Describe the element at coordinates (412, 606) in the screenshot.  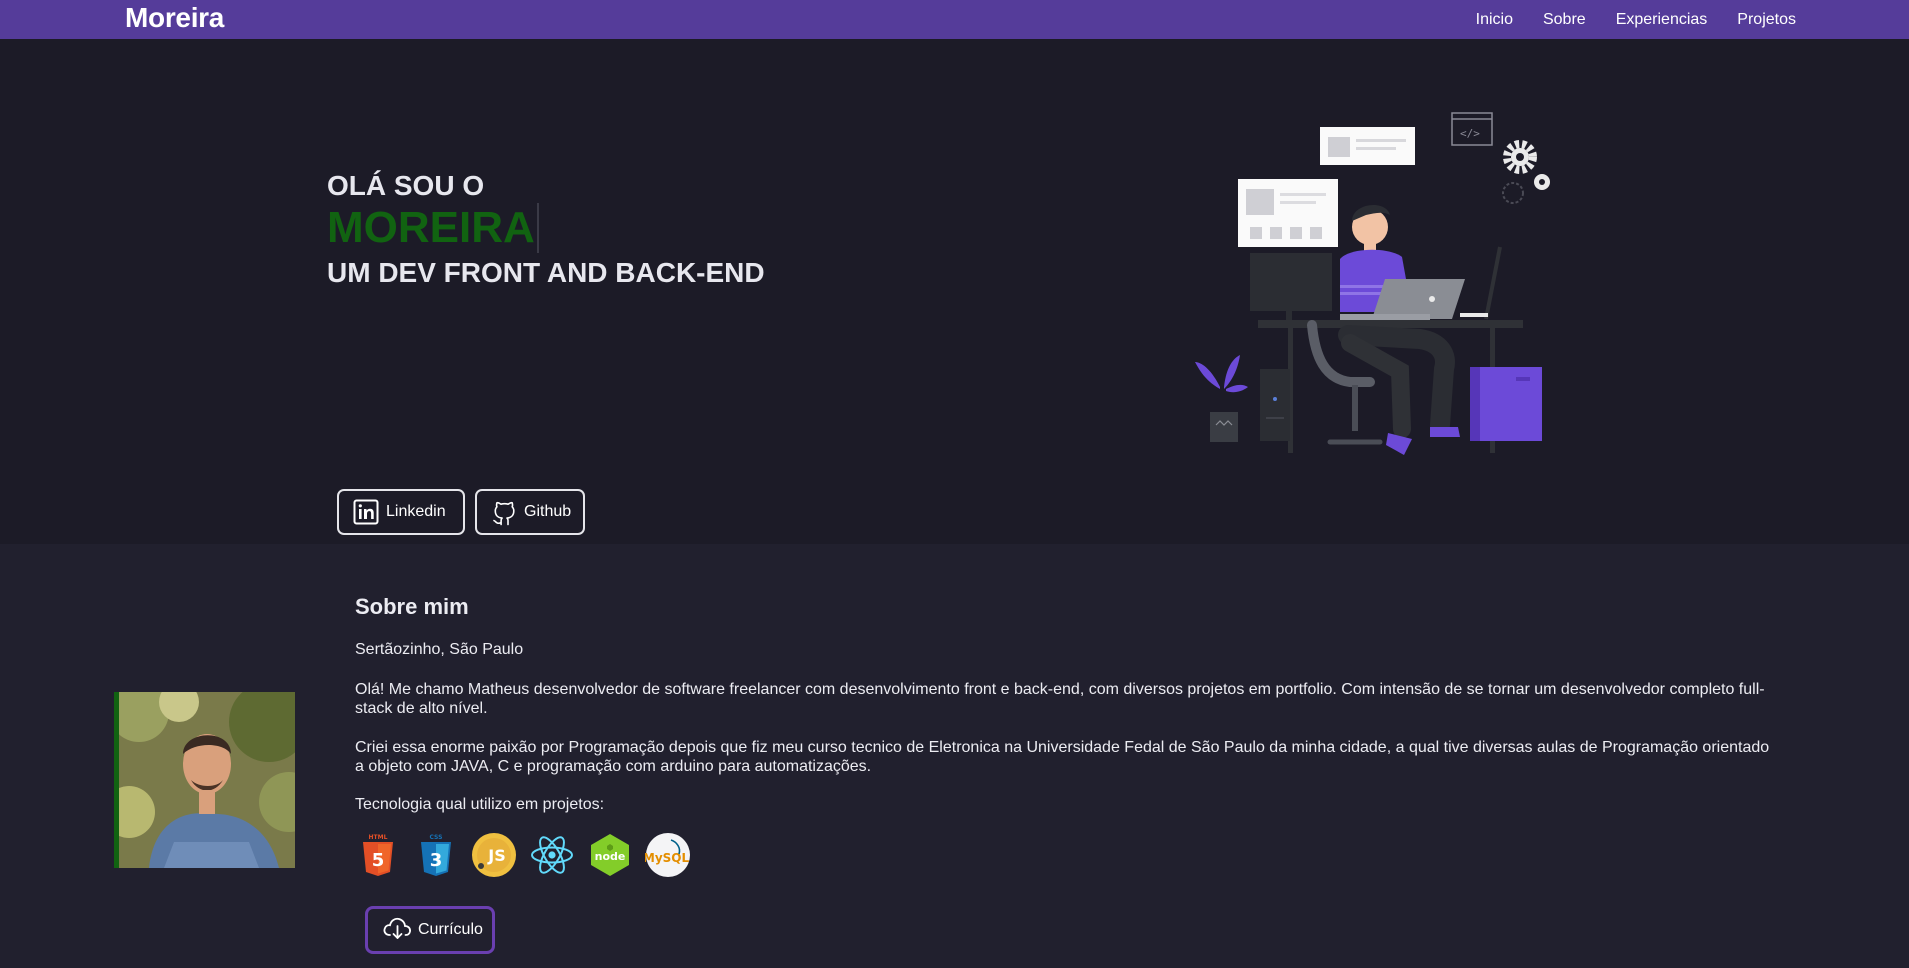
I see `about-title: Sobre mim` at that location.